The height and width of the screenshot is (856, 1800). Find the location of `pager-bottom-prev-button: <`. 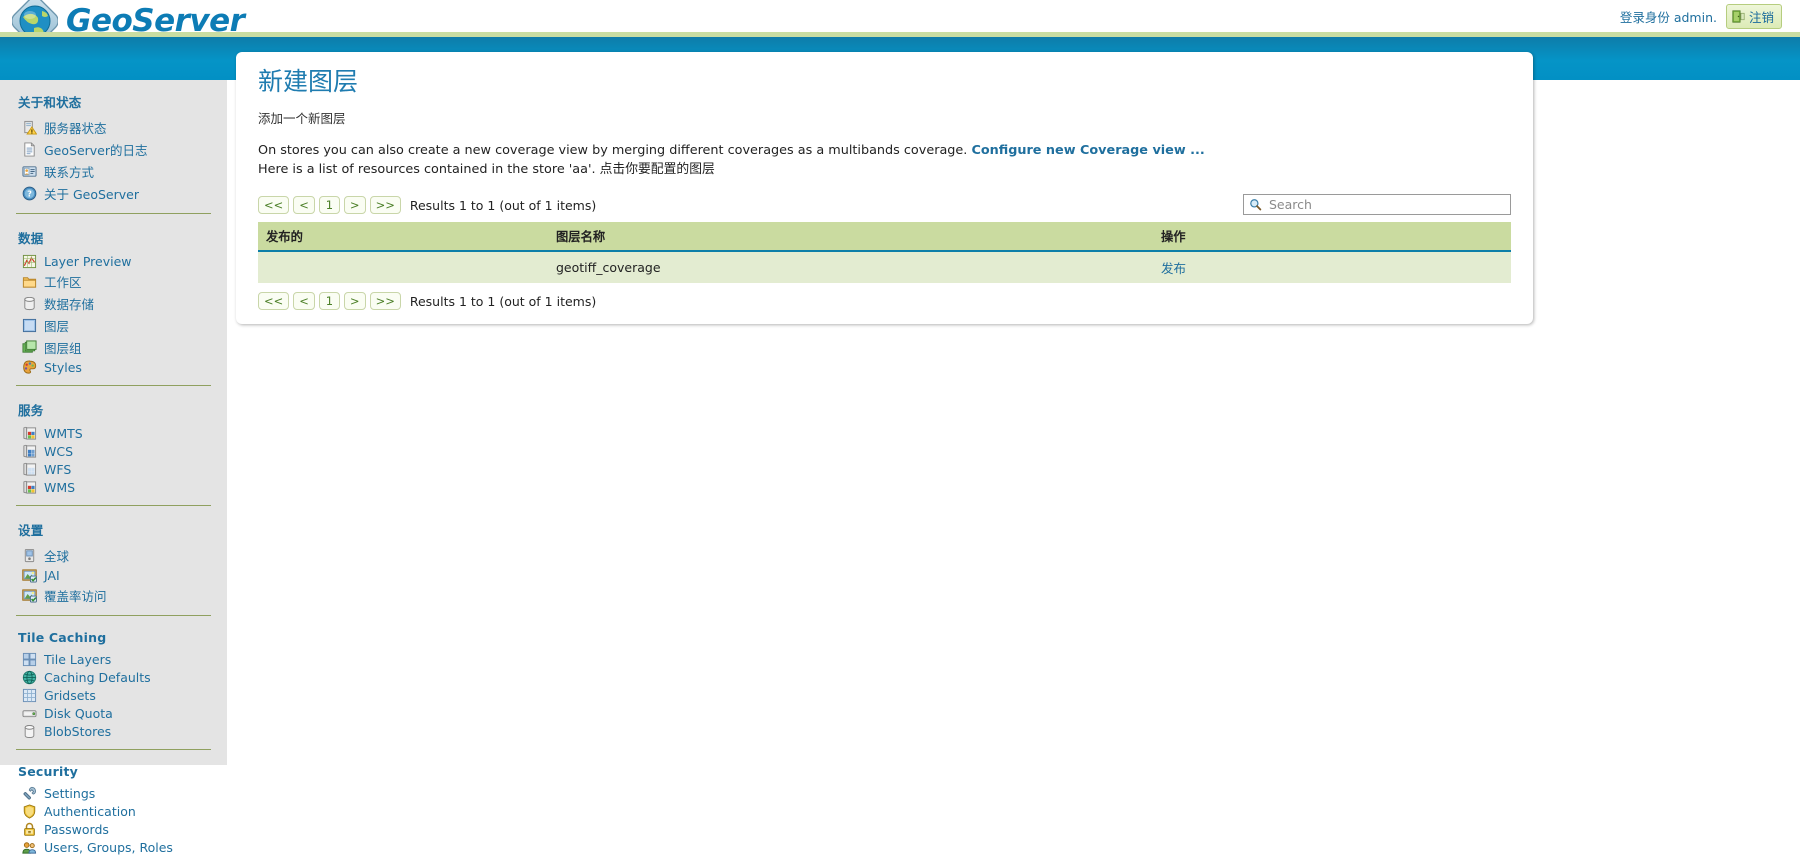

pager-bottom-prev-button: < is located at coordinates (304, 301).